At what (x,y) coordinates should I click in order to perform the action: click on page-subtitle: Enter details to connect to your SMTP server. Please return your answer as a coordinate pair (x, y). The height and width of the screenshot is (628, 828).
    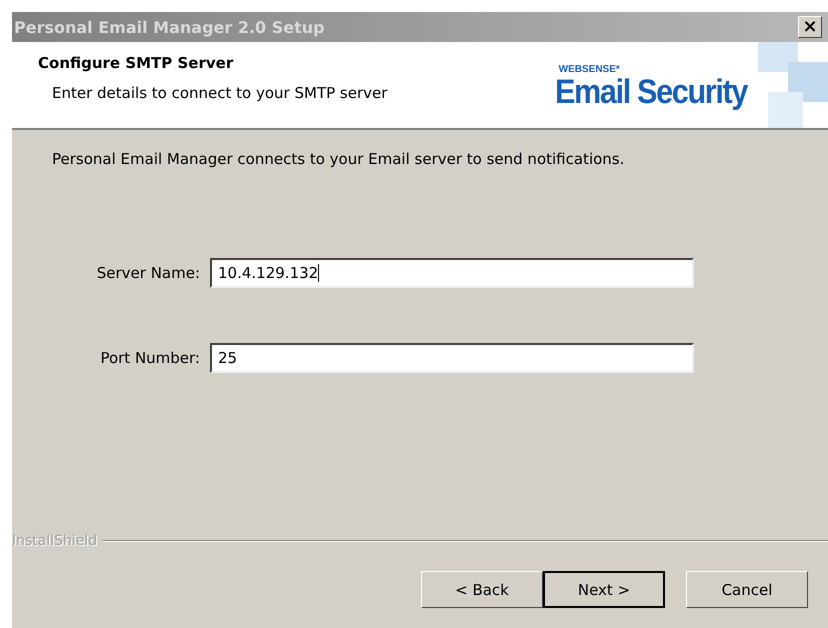
    Looking at the image, I should click on (219, 93).